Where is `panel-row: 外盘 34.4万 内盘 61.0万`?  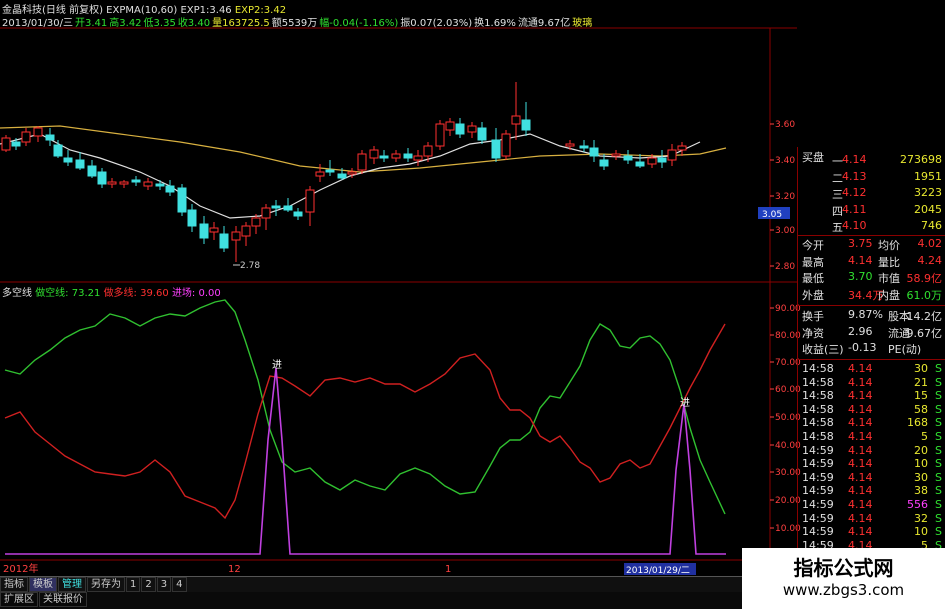
panel-row: 外盘 34.4万 内盘 61.0万 is located at coordinates (873, 295).